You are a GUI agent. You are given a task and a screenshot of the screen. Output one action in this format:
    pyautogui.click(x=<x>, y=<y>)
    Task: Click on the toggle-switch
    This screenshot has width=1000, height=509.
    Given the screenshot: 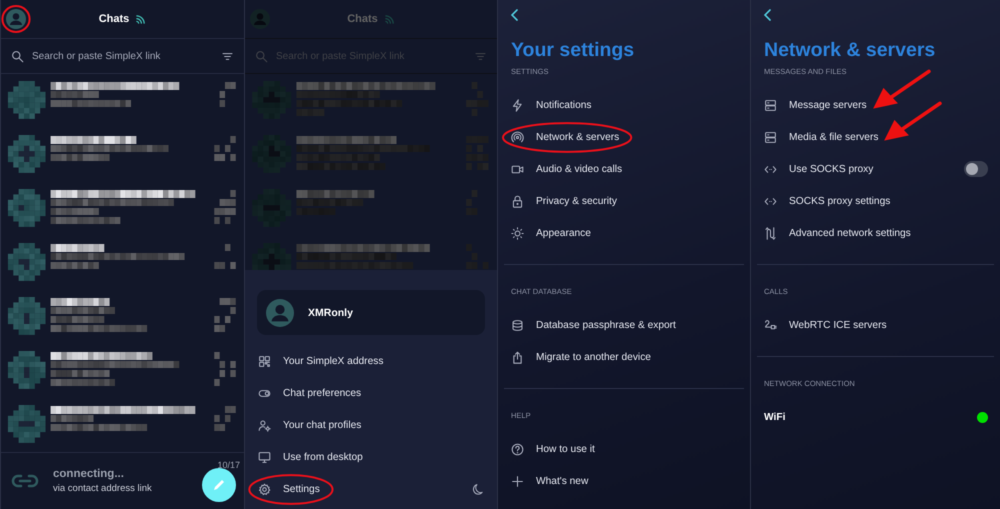 What is the action you would take?
    pyautogui.click(x=976, y=169)
    